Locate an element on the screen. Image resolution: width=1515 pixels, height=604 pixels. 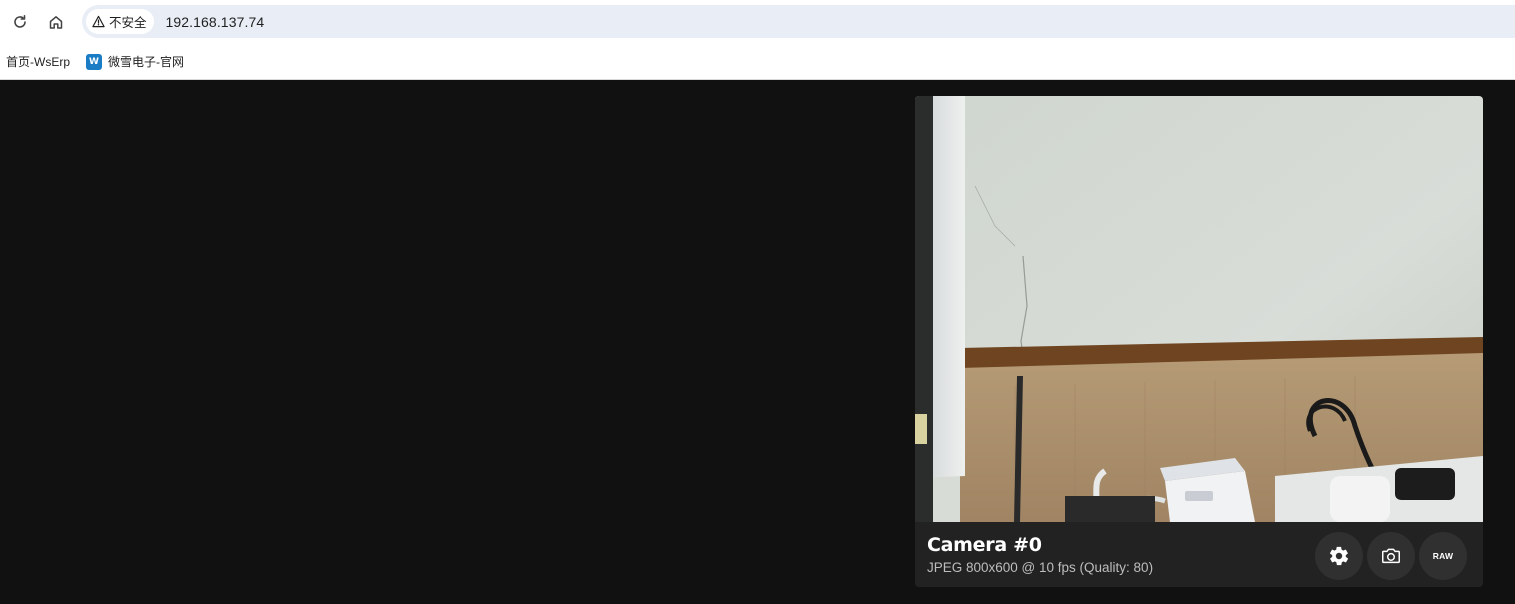
home-icon is located at coordinates (56, 22).